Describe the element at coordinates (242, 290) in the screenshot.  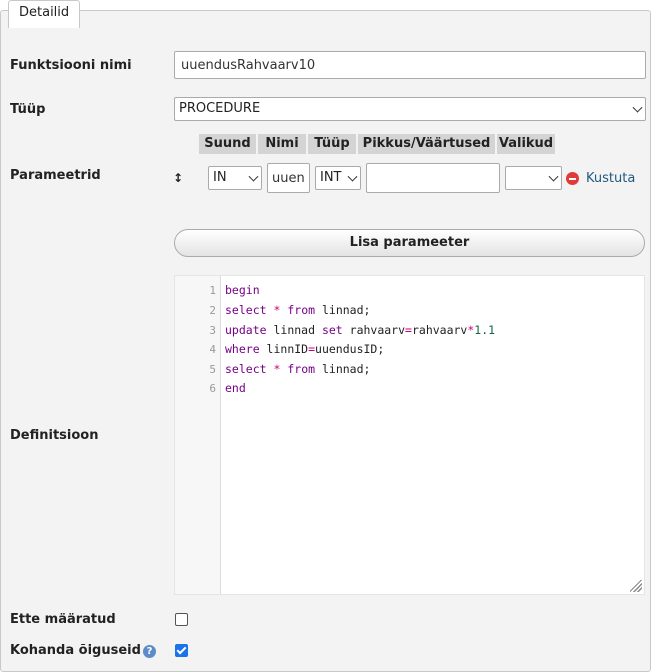
I see `code-line: begin` at that location.